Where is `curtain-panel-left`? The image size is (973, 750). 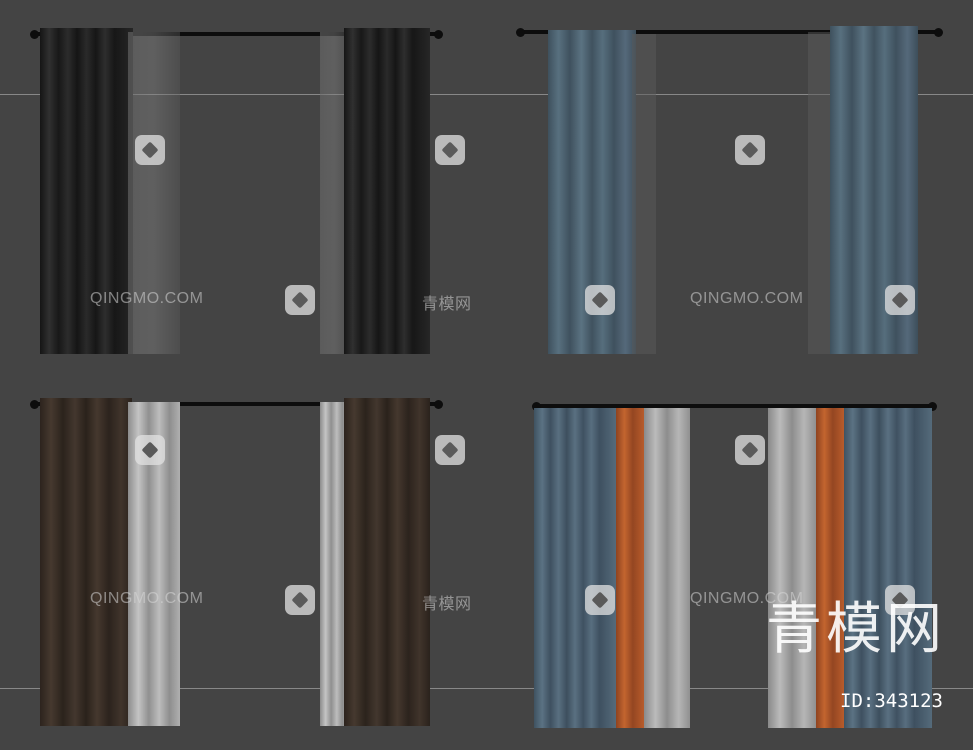
curtain-panel-left is located at coordinates (612, 568).